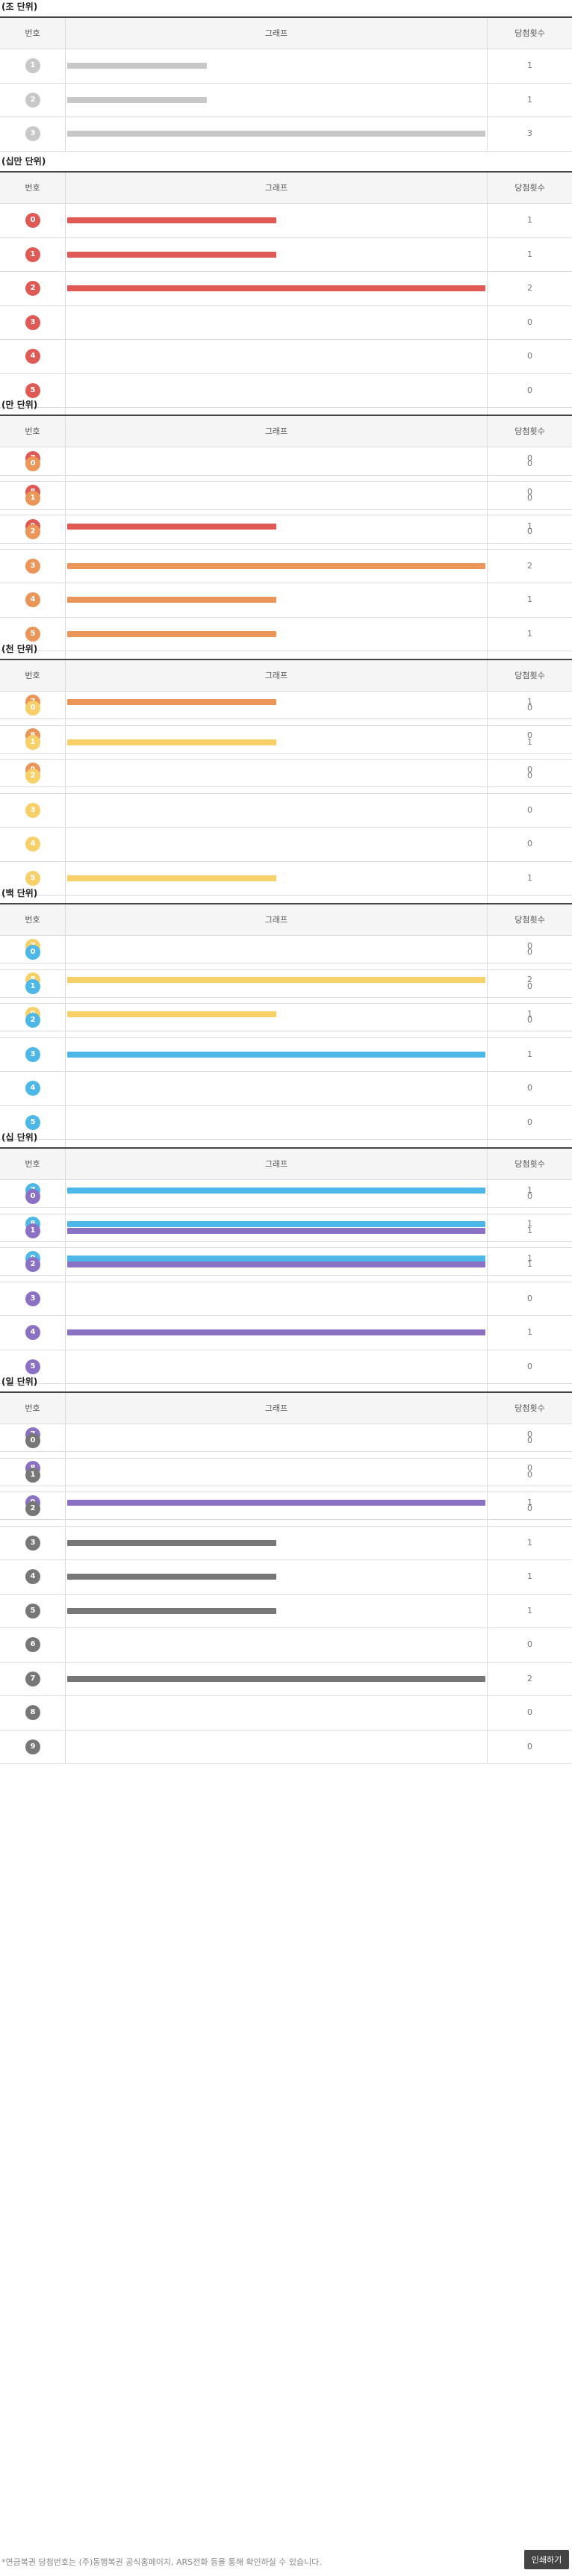 This screenshot has height=2576, width=572. I want to click on number-cell: 9, so click(33, 1747).